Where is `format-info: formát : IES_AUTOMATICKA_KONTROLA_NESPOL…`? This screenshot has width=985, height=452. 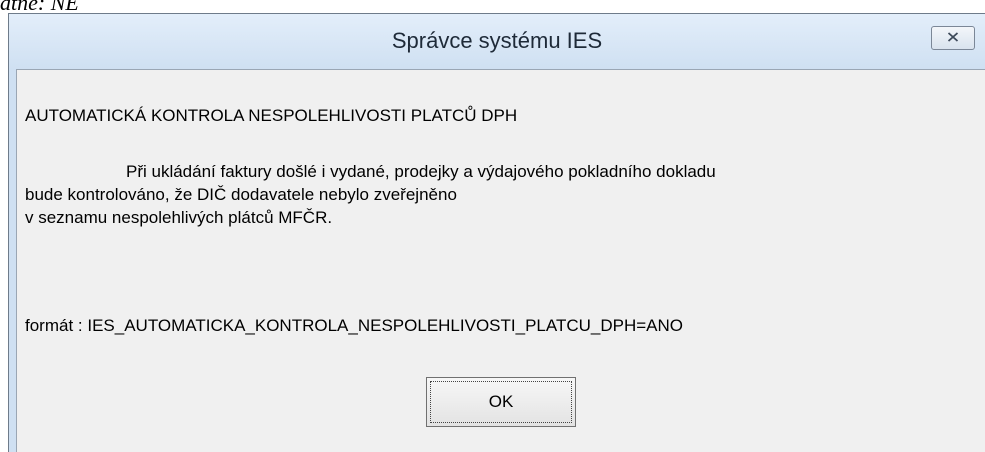
format-info: formát : IES_AUTOMATICKA_KONTROLA_NESPOL… is located at coordinates (354, 325).